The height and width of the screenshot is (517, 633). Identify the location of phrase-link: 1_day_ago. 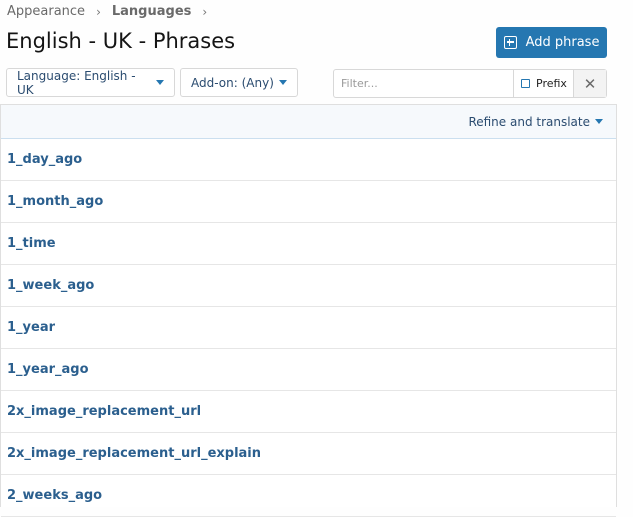
(44, 159).